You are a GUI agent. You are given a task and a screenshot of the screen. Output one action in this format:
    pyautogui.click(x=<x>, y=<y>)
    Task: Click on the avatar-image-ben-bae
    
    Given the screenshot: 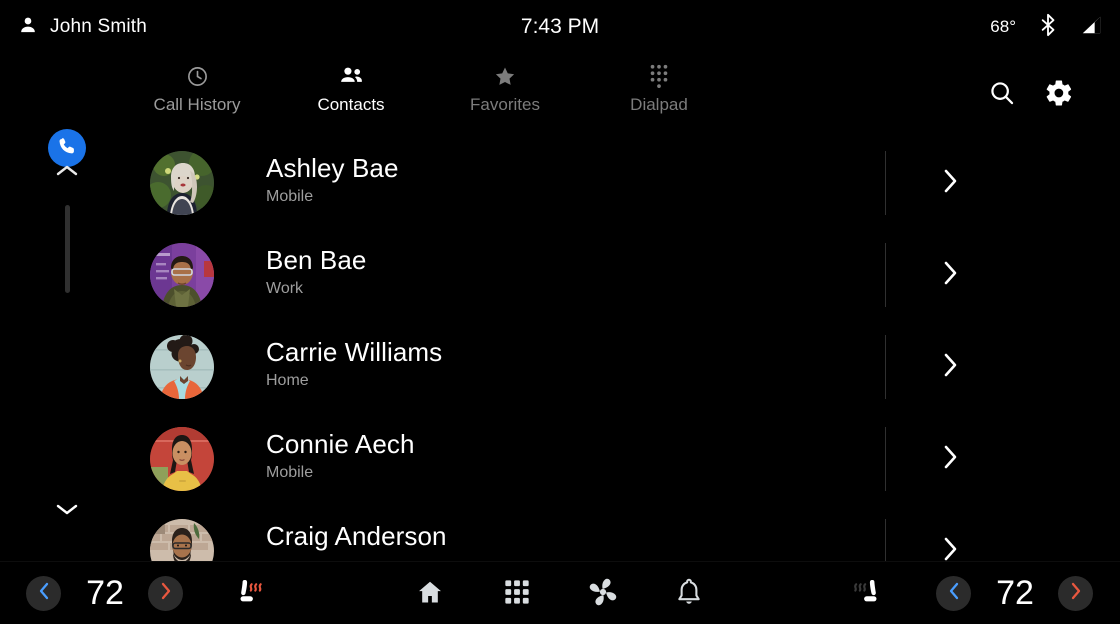 What is the action you would take?
    pyautogui.click(x=182, y=275)
    